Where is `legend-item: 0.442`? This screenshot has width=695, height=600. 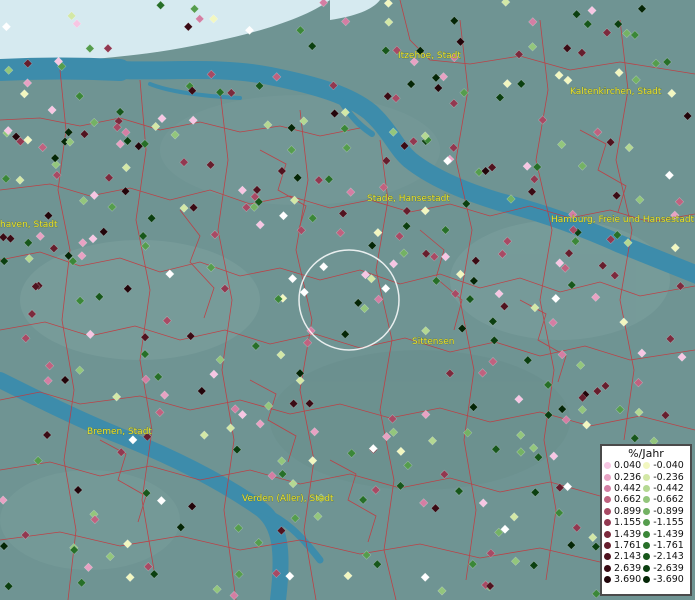
legend-item: 0.442 is located at coordinates (622, 488).